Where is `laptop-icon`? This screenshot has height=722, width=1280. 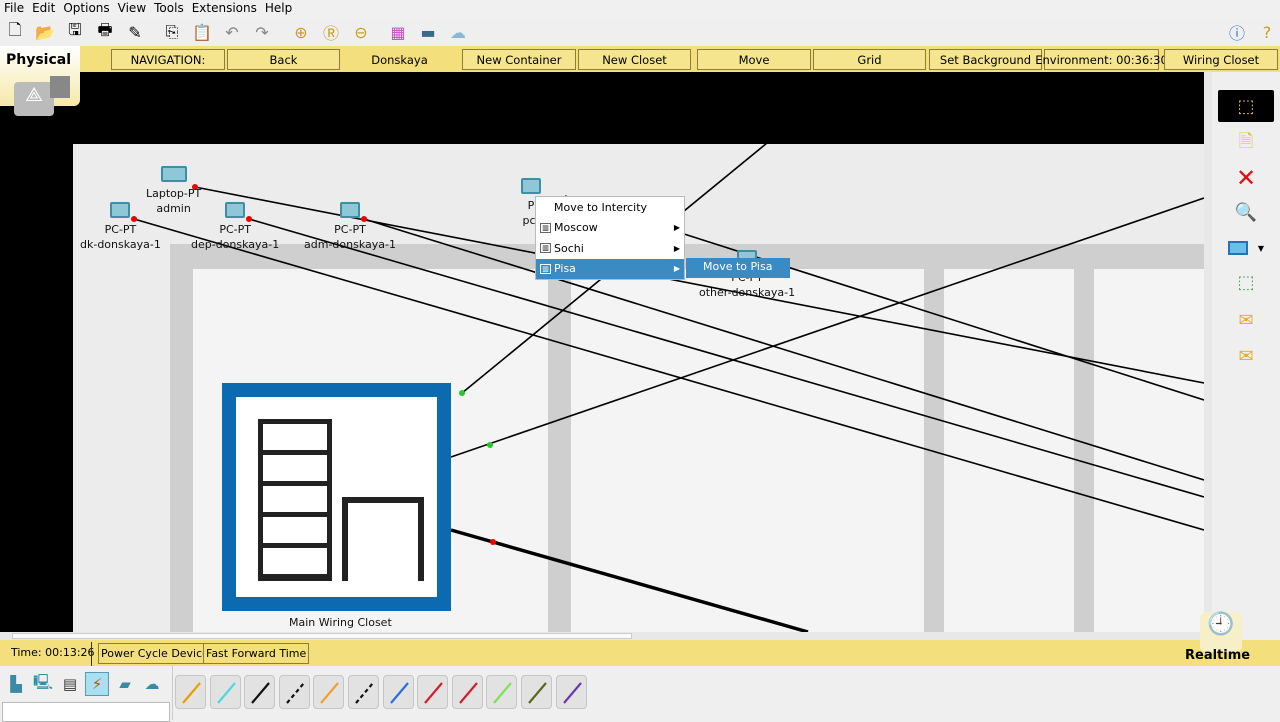
laptop-icon is located at coordinates (173, 174).